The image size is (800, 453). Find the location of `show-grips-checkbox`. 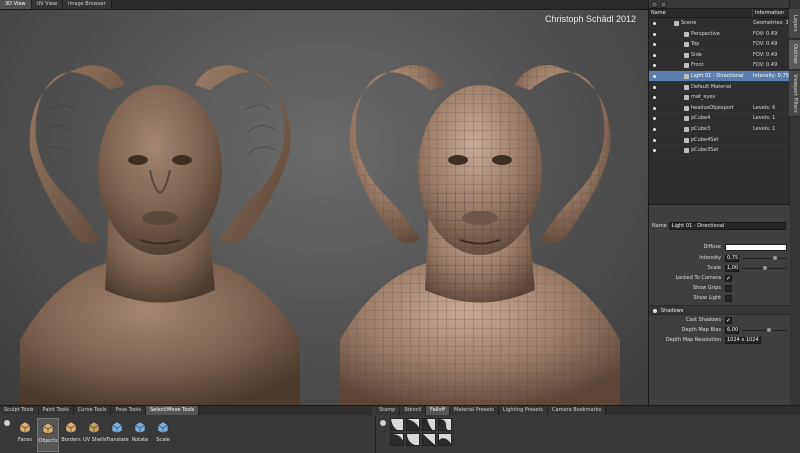

show-grips-checkbox is located at coordinates (728, 288).